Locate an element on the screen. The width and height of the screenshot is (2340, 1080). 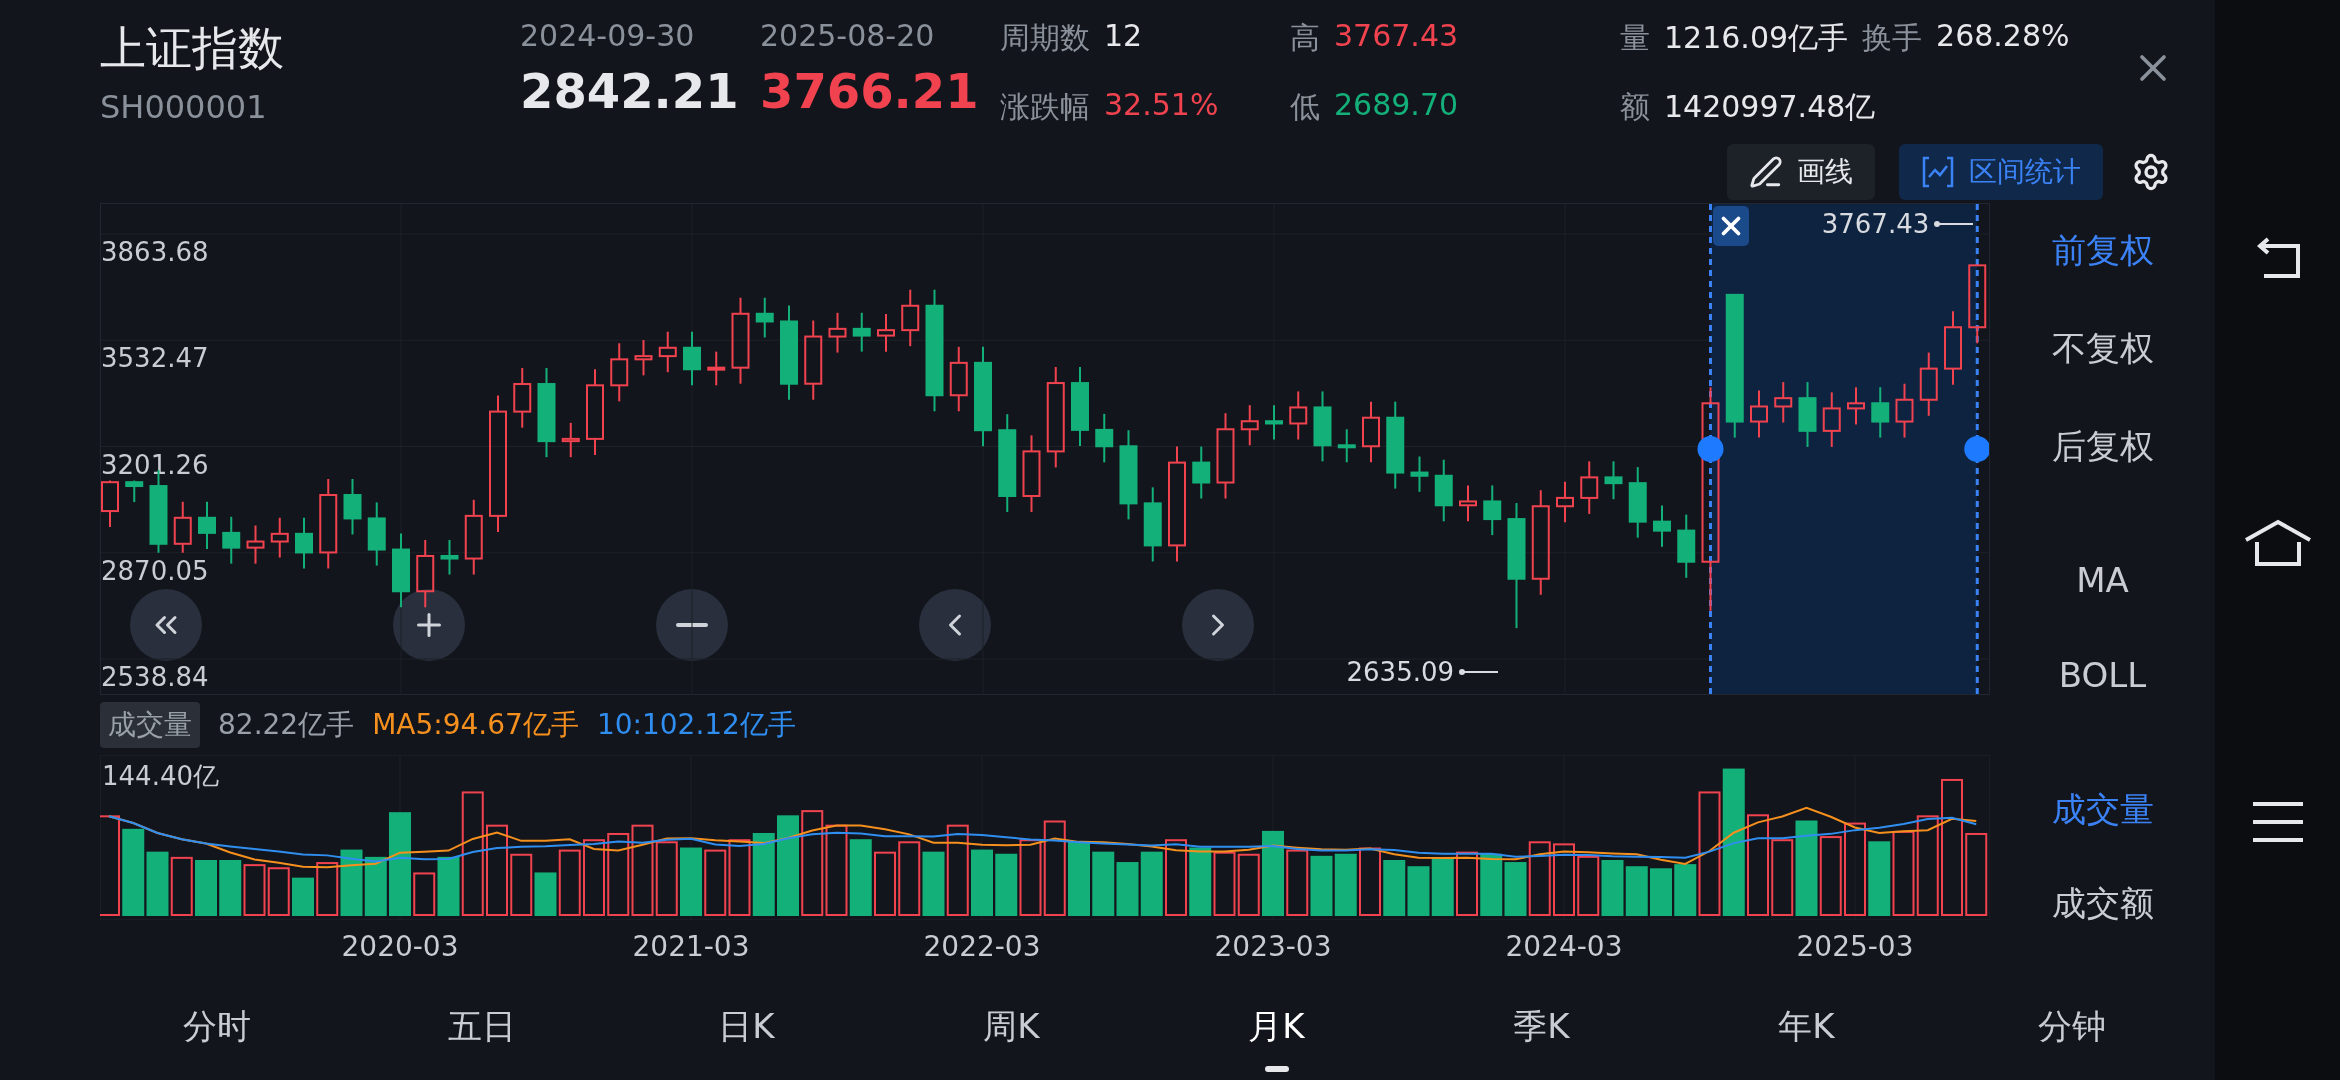
period-tab: 分钟 is located at coordinates (2071, 1032).